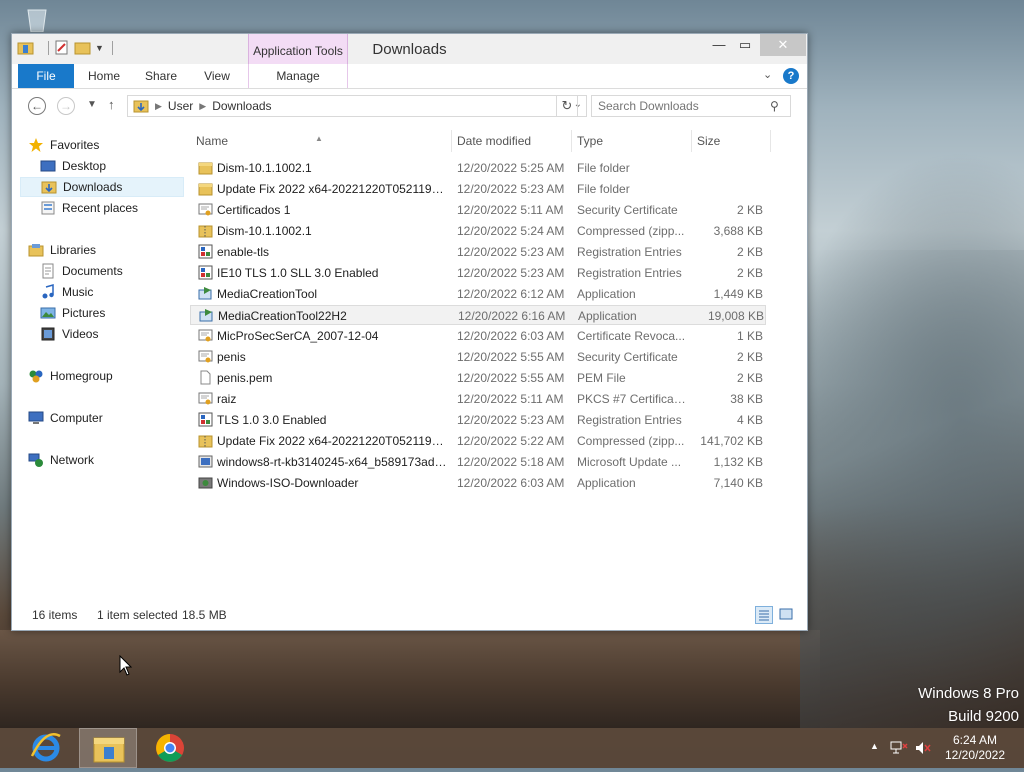 Image resolution: width=1024 pixels, height=772 pixels. Describe the element at coordinates (180, 106) in the screenshot. I see `breadcrumb-user: User` at that location.